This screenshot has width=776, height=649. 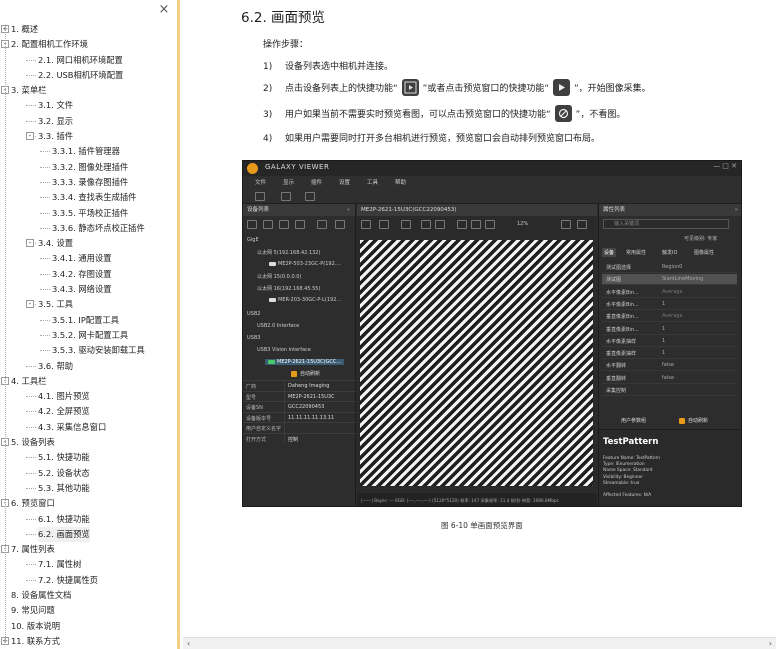 I want to click on property-key: 采集控制, so click(x=616, y=391).